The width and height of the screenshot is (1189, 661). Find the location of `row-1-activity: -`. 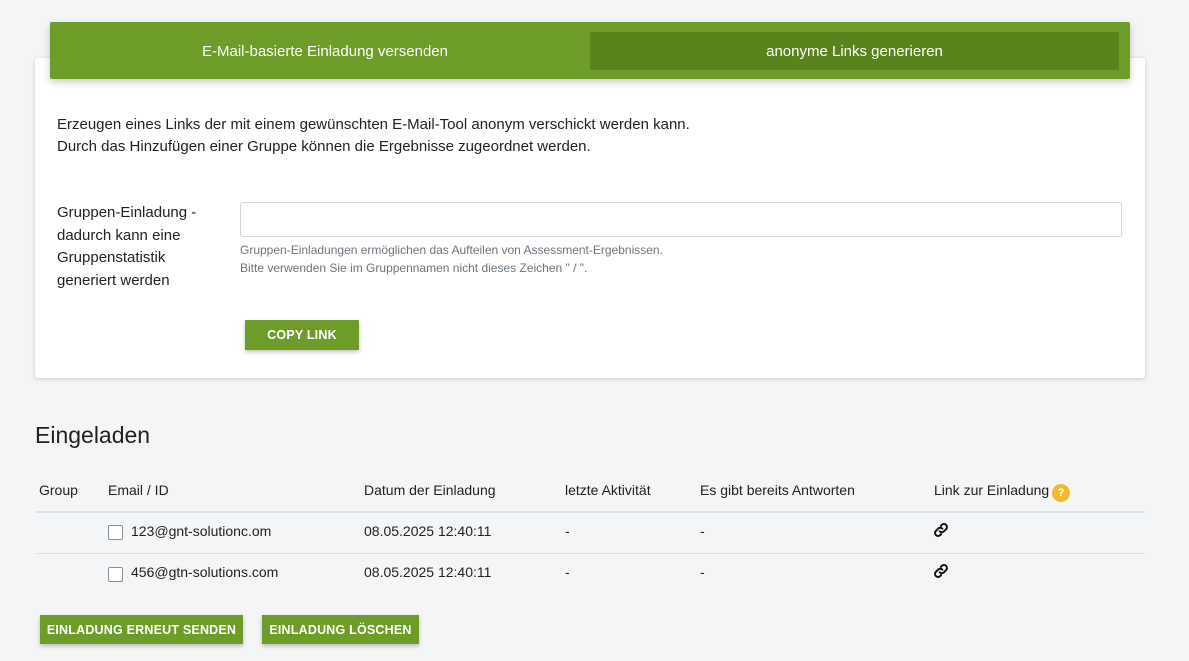

row-1-activity: - is located at coordinates (567, 531).